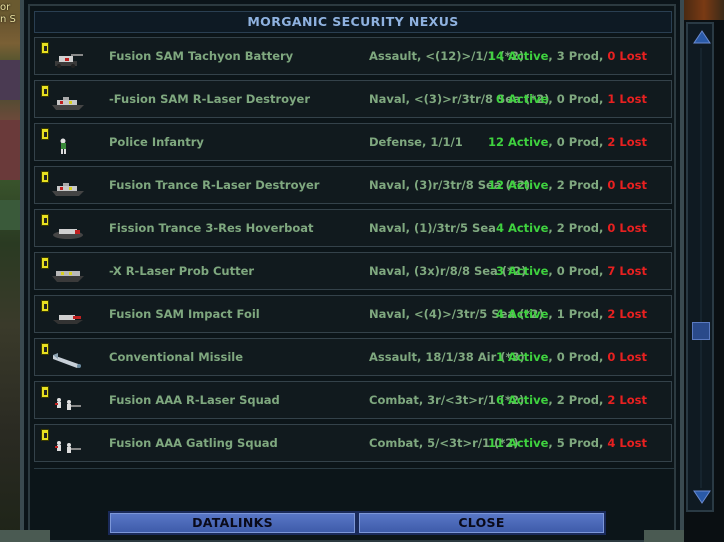  I want to click on unit-counts: 3 Active, 0 Prod, 7 Lost, so click(571, 271).